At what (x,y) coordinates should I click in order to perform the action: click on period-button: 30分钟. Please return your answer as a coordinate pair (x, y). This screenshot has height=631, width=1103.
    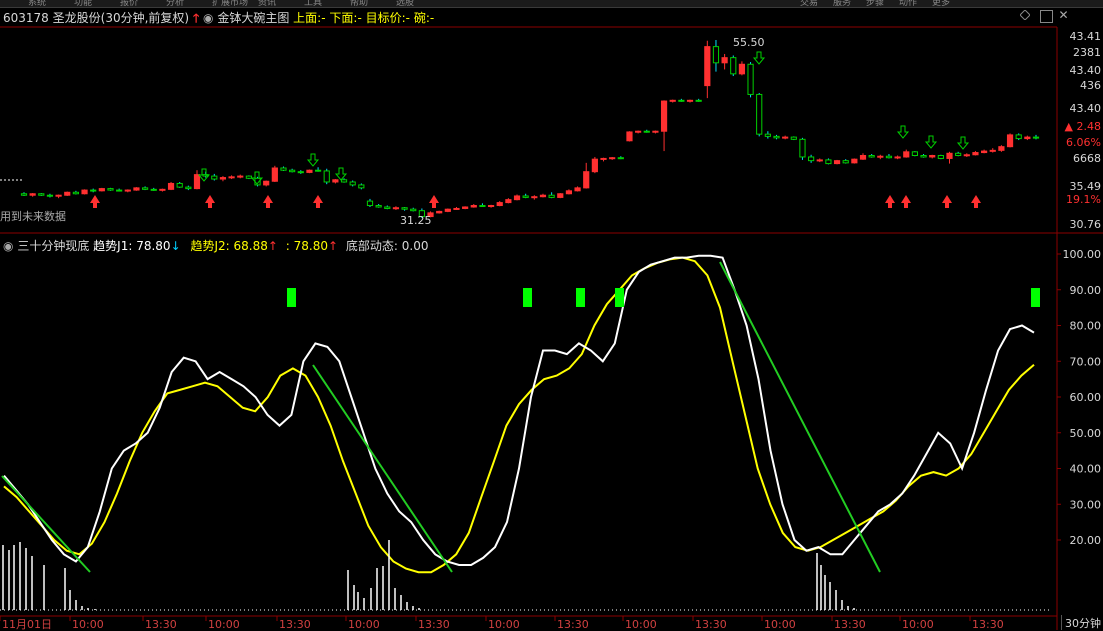
    Looking at the image, I should click on (1082, 622).